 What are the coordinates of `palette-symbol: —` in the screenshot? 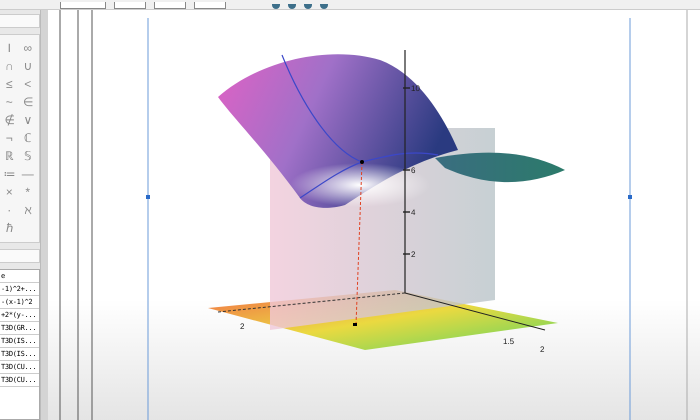 It's located at (27, 174).